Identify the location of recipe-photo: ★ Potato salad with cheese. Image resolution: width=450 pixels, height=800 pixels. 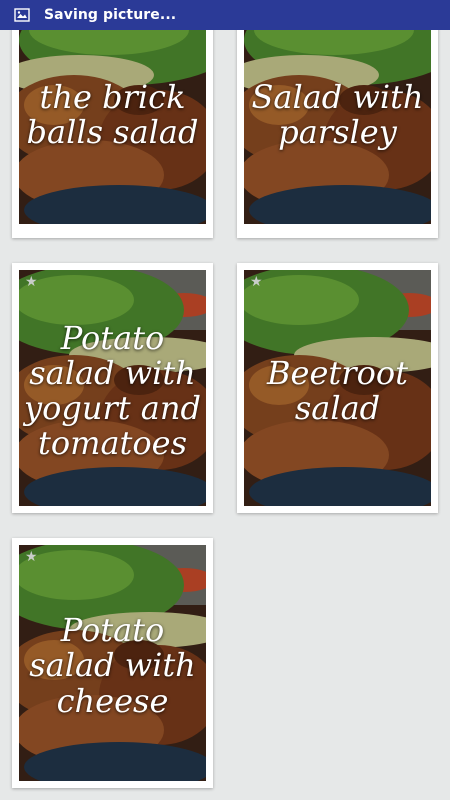
(112, 663).